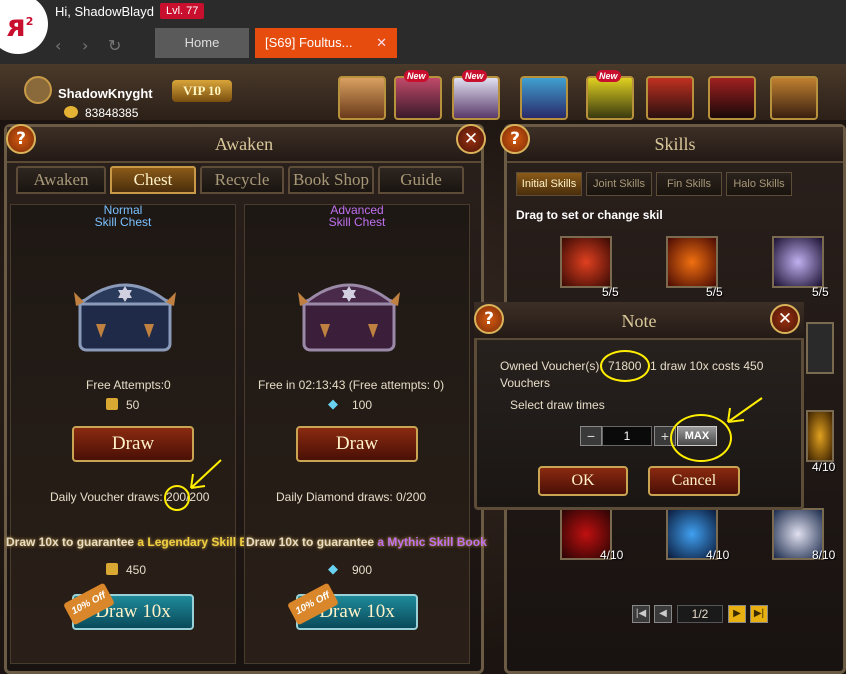 The height and width of the screenshot is (674, 846). I want to click on tab-fin-skills: Fin Skills, so click(689, 184).